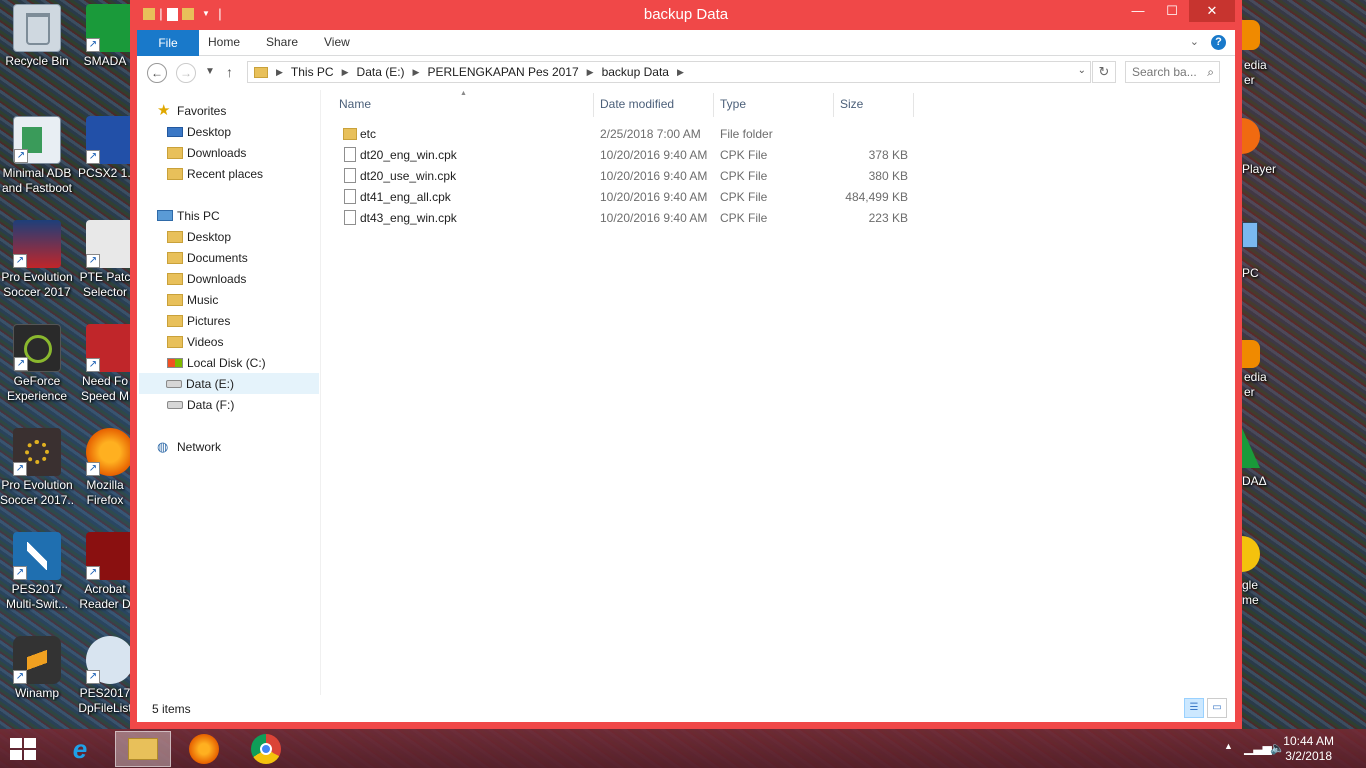 The image size is (1366, 768). Describe the element at coordinates (350, 154) in the screenshot. I see `file-icon` at that location.